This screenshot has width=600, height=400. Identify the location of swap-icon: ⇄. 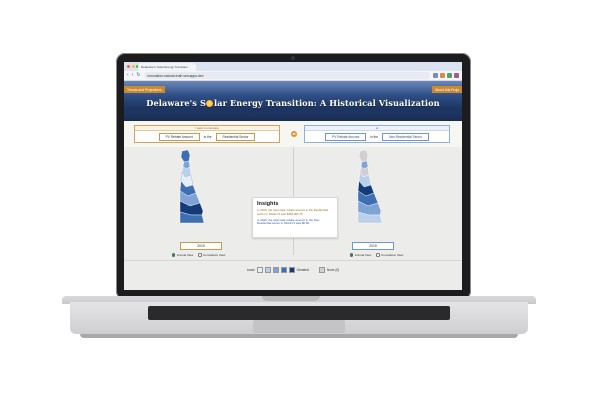
(294, 134).